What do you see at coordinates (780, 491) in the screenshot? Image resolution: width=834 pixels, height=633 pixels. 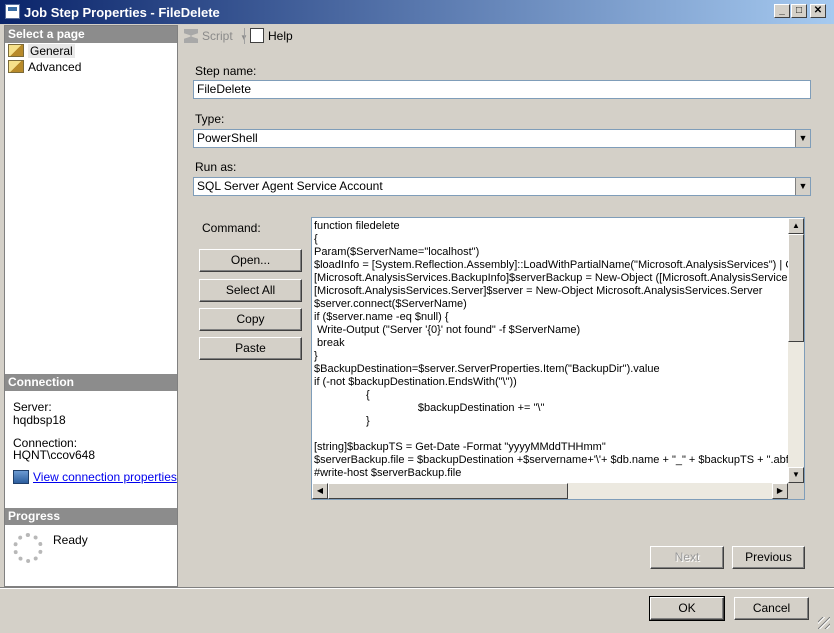 I see `scroll-right-icon: ▶` at bounding box center [780, 491].